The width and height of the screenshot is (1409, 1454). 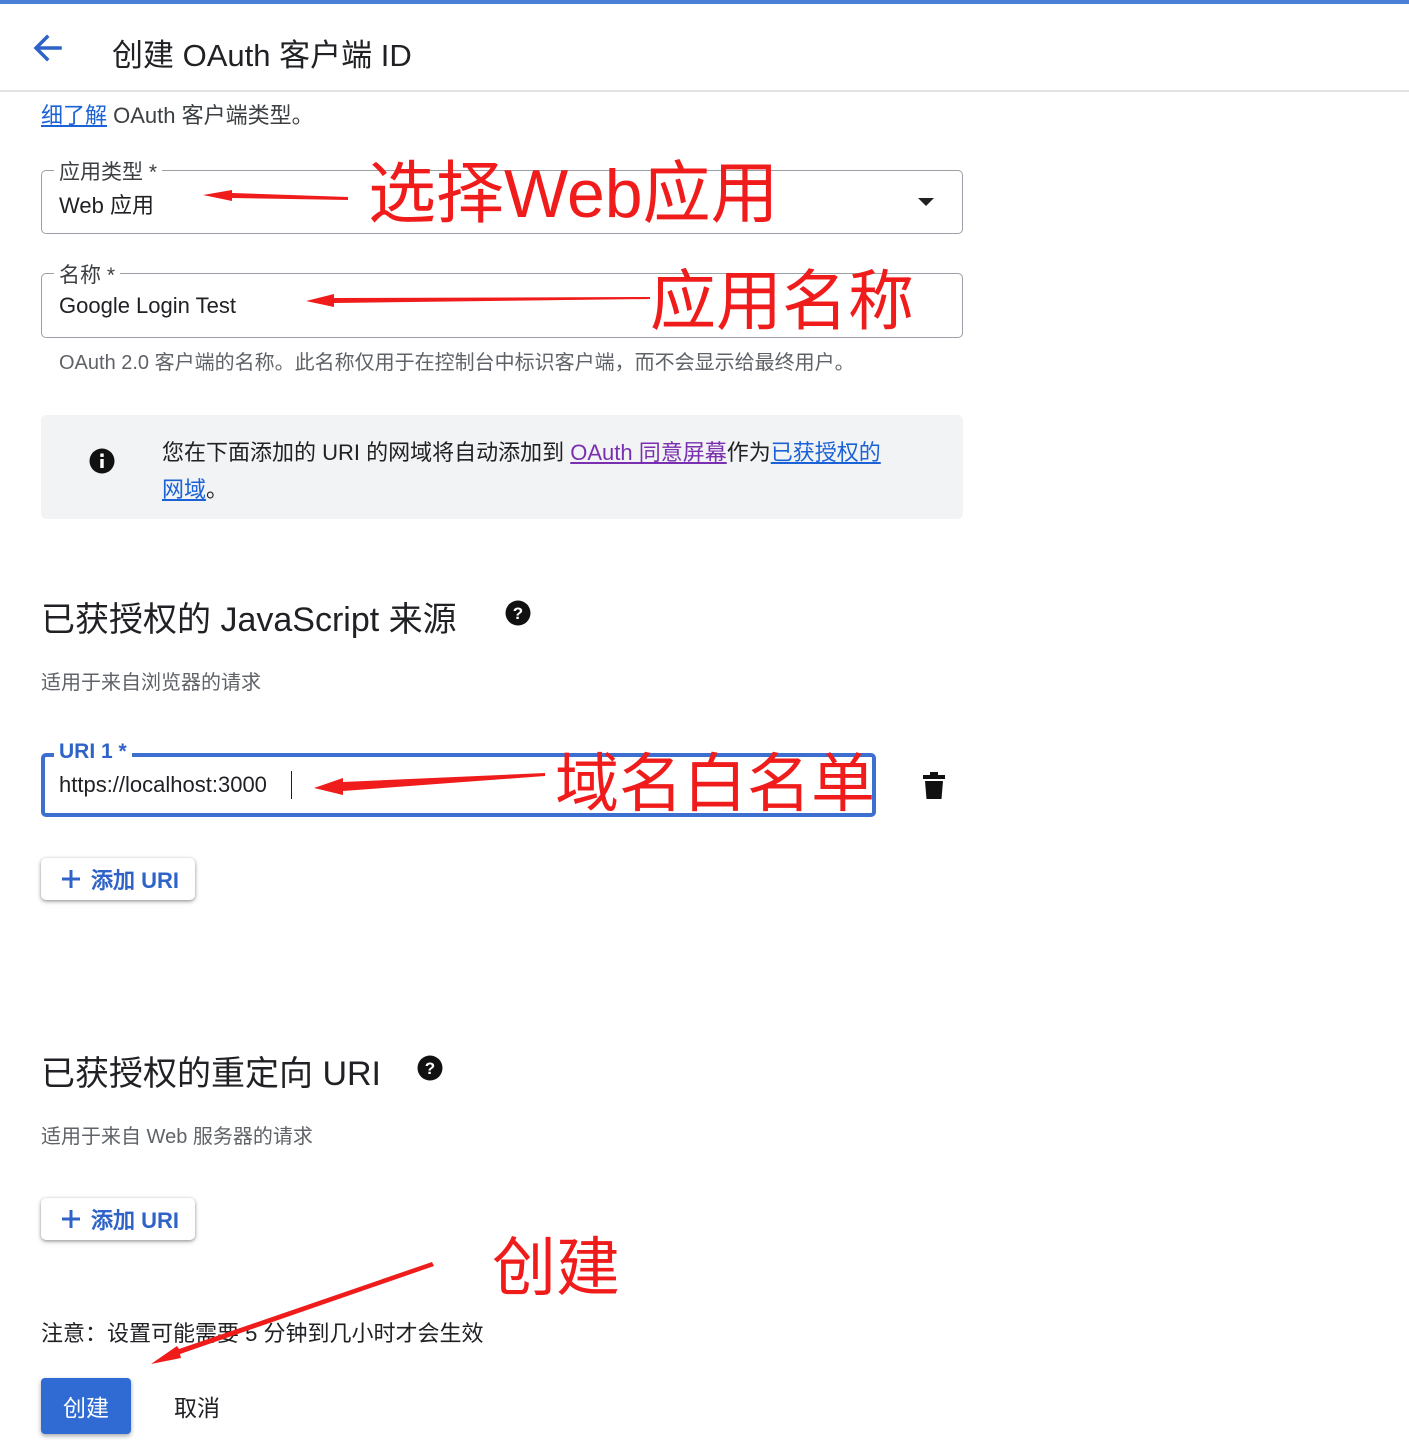 What do you see at coordinates (715, 784) in the screenshot?
I see `annotation-domain-whitelist: 域名白名单` at bounding box center [715, 784].